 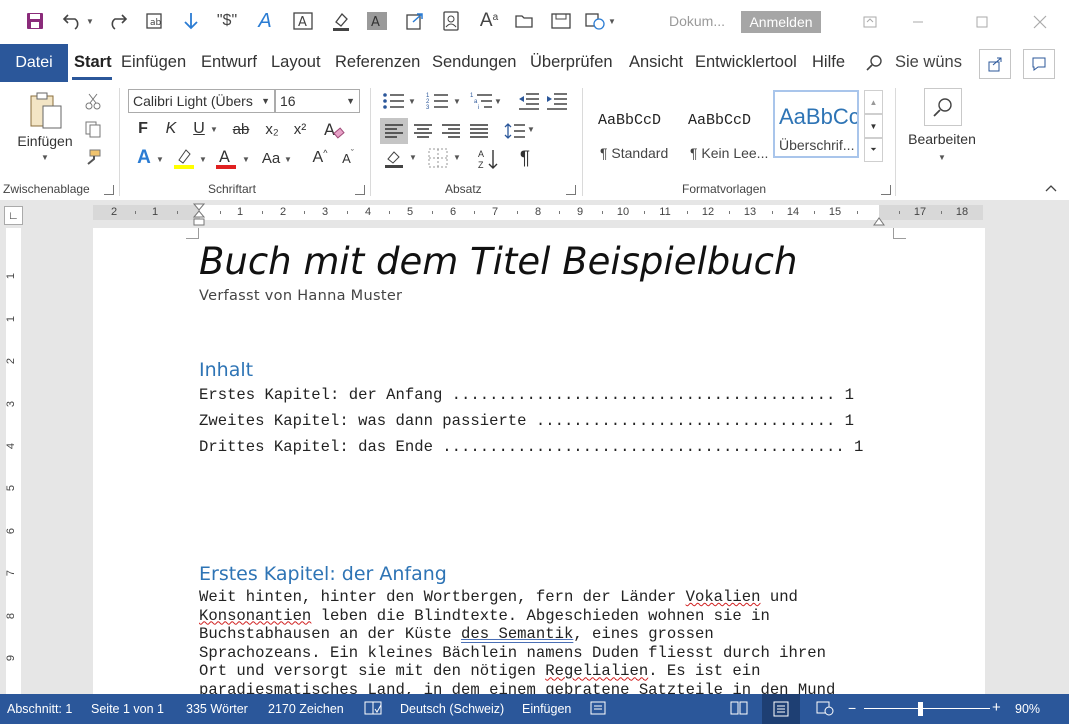 What do you see at coordinates (214, 129) in the screenshot?
I see `underline-dropdown-icon: ▼` at bounding box center [214, 129].